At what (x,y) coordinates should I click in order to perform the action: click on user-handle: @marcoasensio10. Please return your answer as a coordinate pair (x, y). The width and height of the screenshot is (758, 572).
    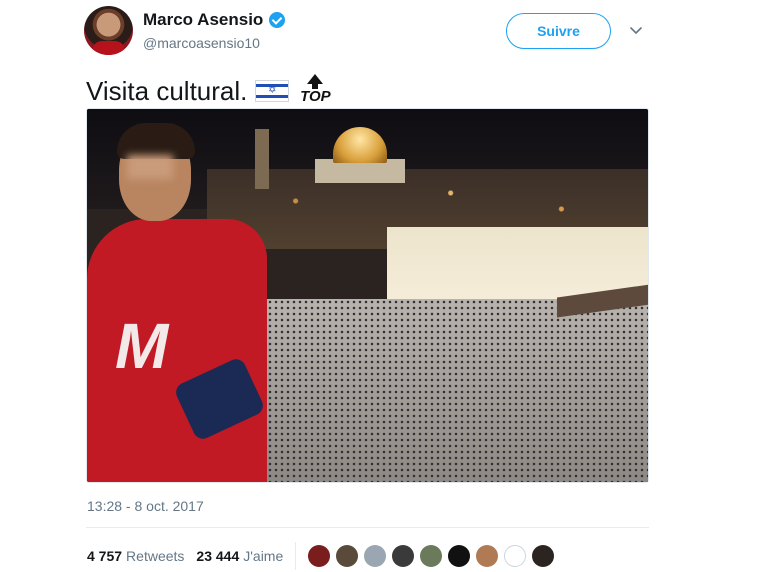
    Looking at the image, I should click on (201, 43).